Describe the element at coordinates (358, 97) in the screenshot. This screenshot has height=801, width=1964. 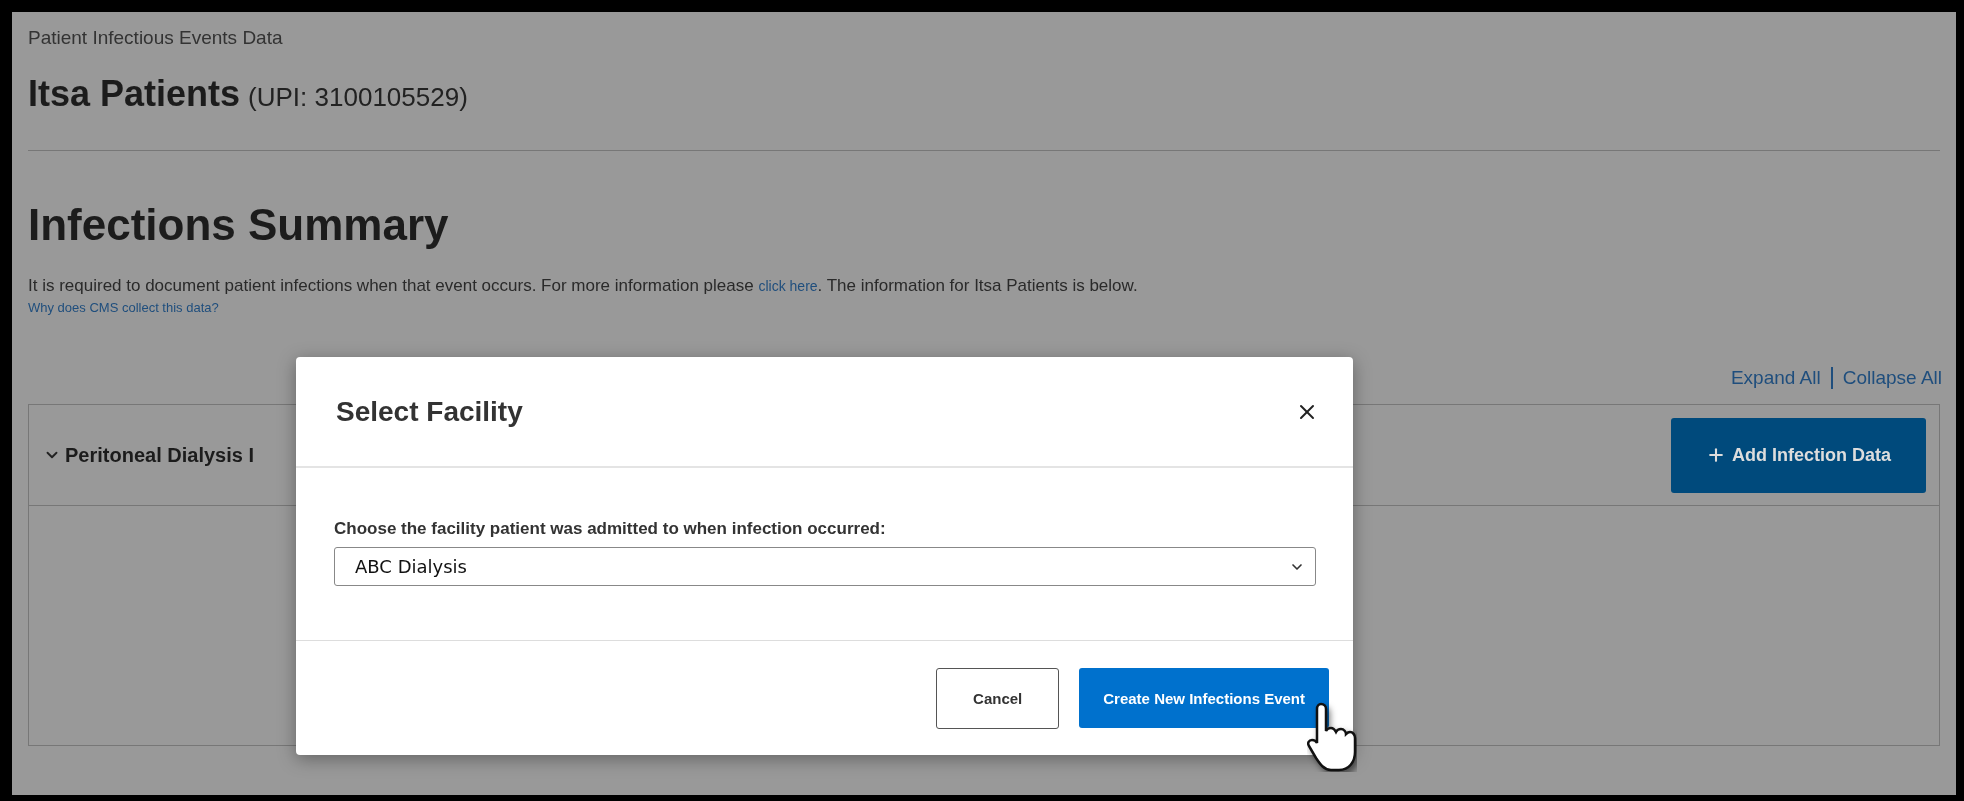
I see `patient-id: (UPI: 3100105529)` at that location.